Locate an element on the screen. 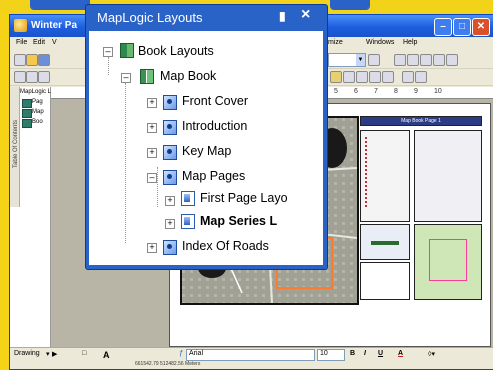 The image size is (493, 370). fill-color-icon: ◊▾ is located at coordinates (431, 354).